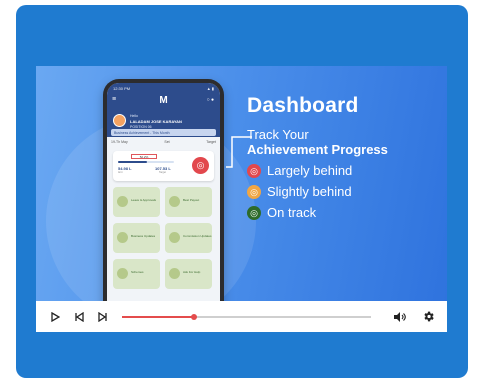 The image size is (478, 383). What do you see at coordinates (79, 317) in the screenshot?
I see `skip-back-icon` at bounding box center [79, 317].